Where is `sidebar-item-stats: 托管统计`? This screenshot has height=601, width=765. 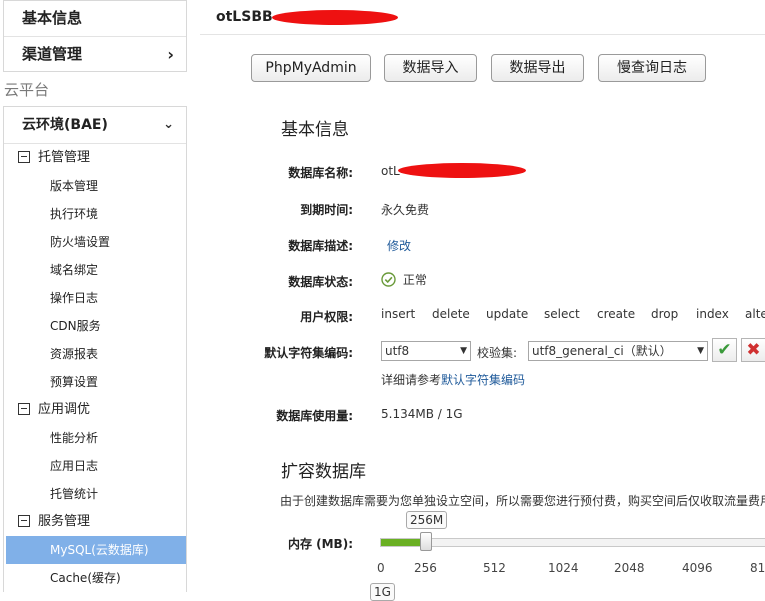
sidebar-item-stats: 托管统计 is located at coordinates (95, 494).